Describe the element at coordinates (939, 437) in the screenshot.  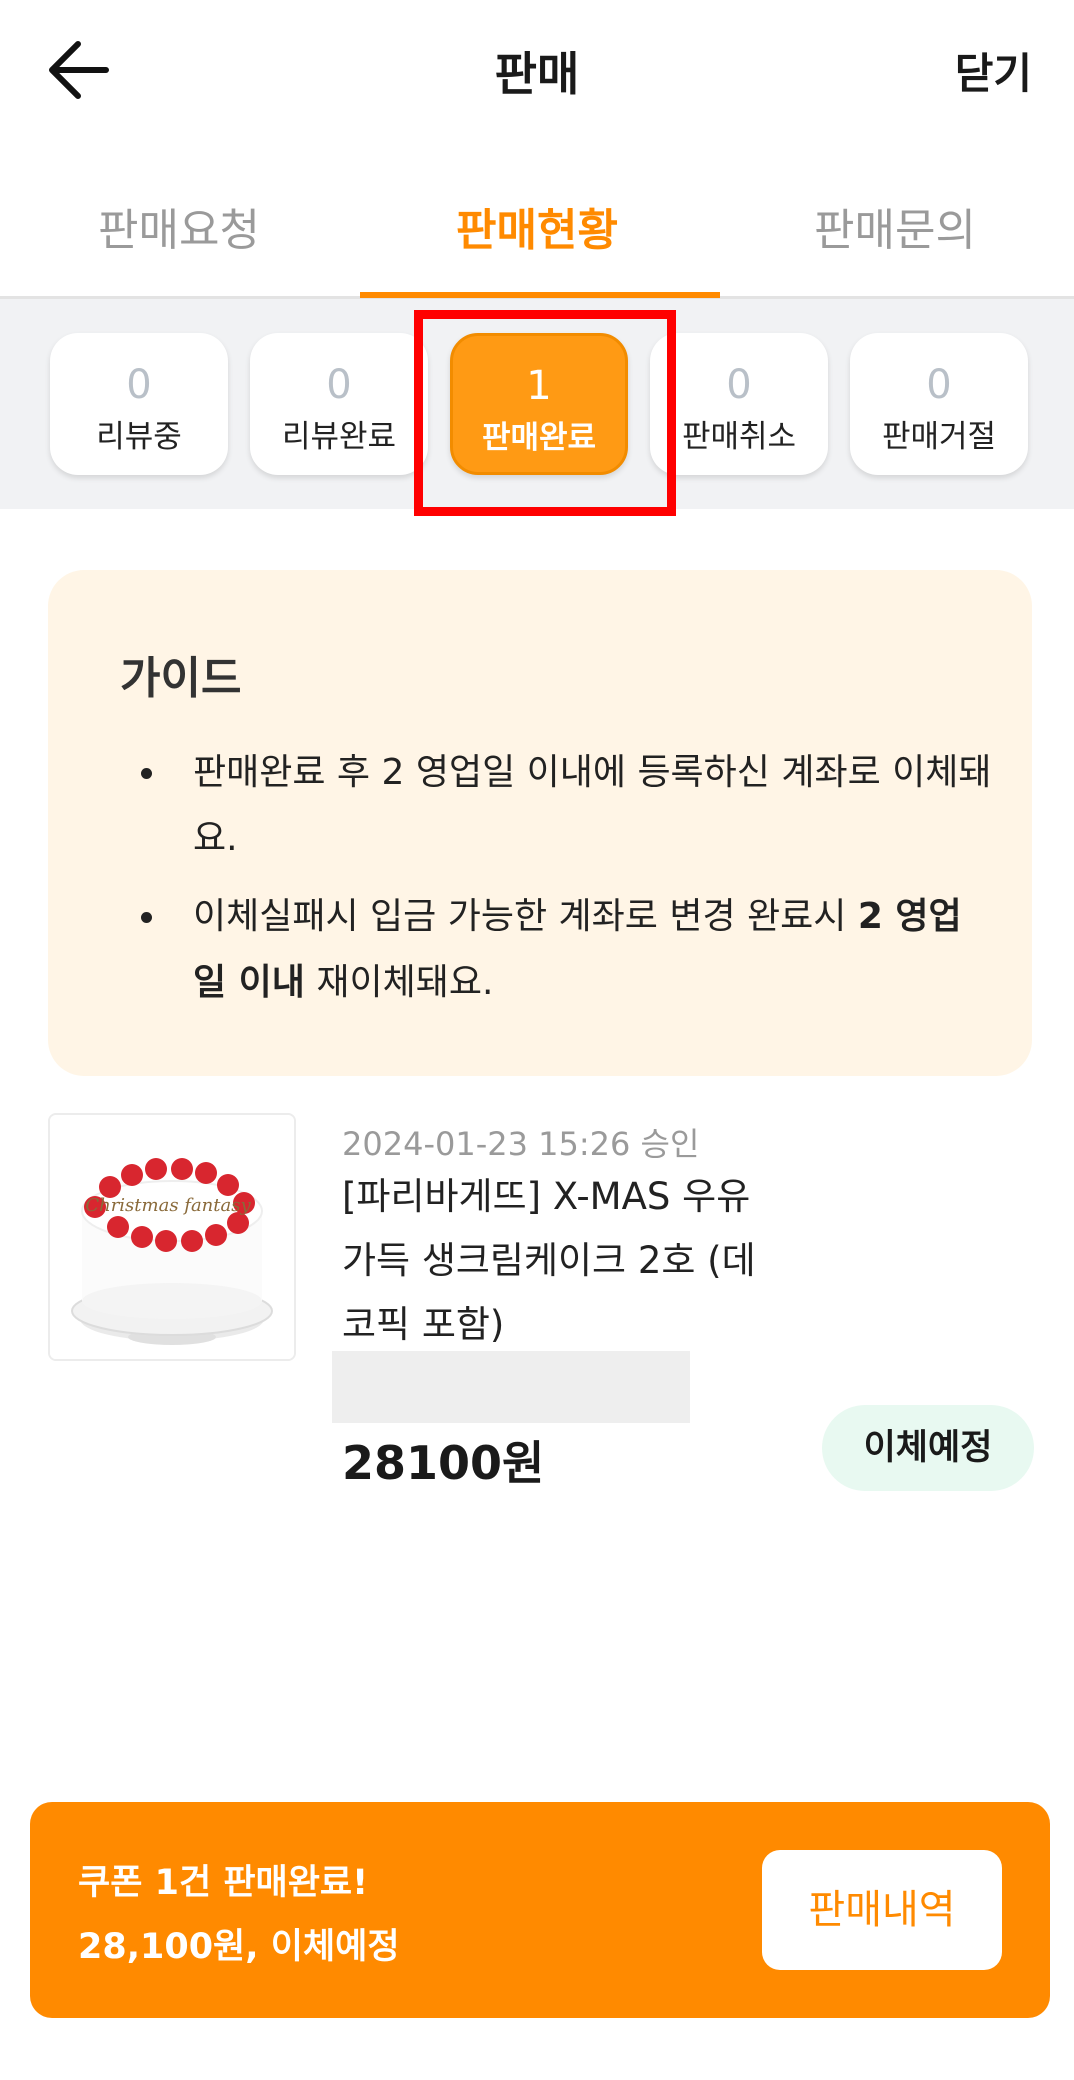
I see `status-label: 판매거절` at that location.